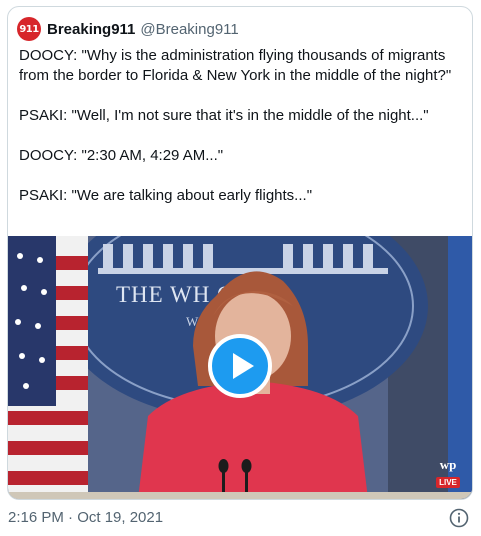 This screenshot has height=536, width=481. I want to click on play-button, so click(240, 366).